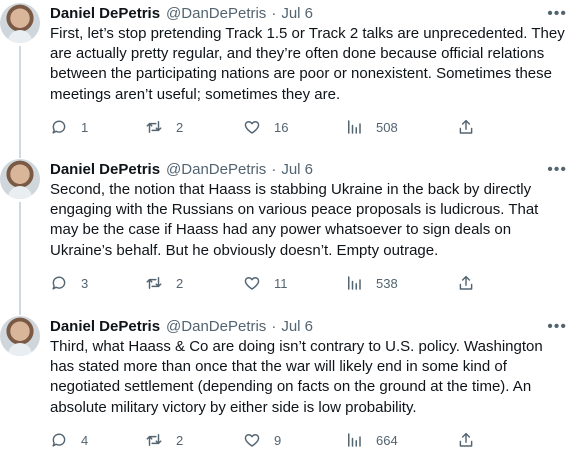 The image size is (575, 454). Describe the element at coordinates (371, 127) in the screenshot. I see `views-button: 508` at that location.